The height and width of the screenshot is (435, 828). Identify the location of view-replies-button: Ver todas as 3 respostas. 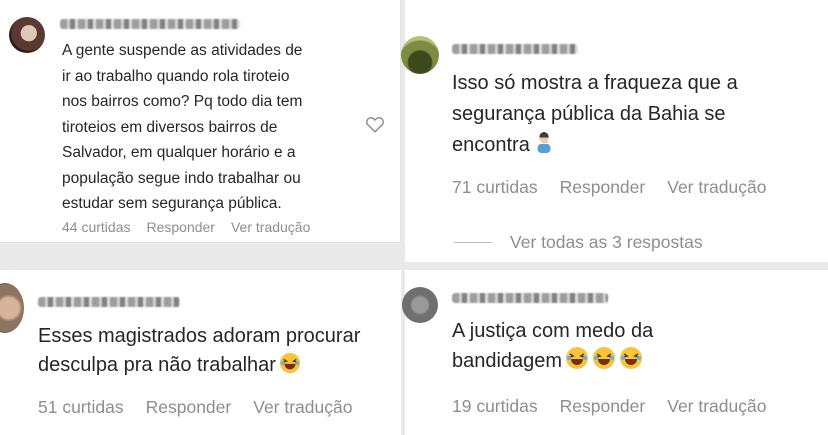
(578, 242).